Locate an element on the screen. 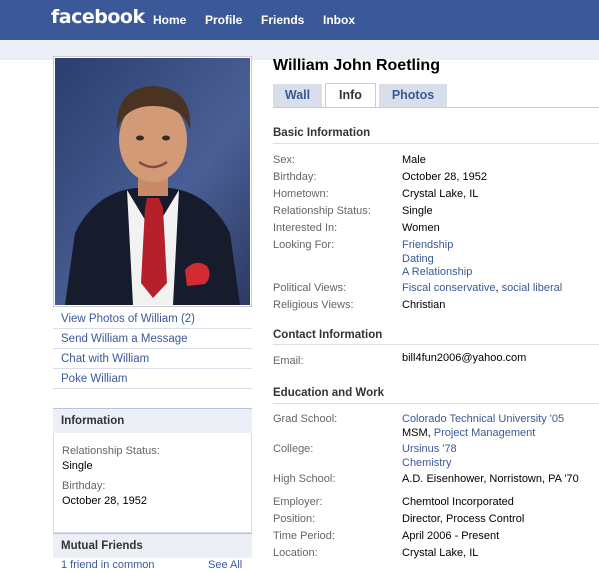 This screenshot has height=571, width=599. send-message-link: Send William a Message is located at coordinates (152, 339).